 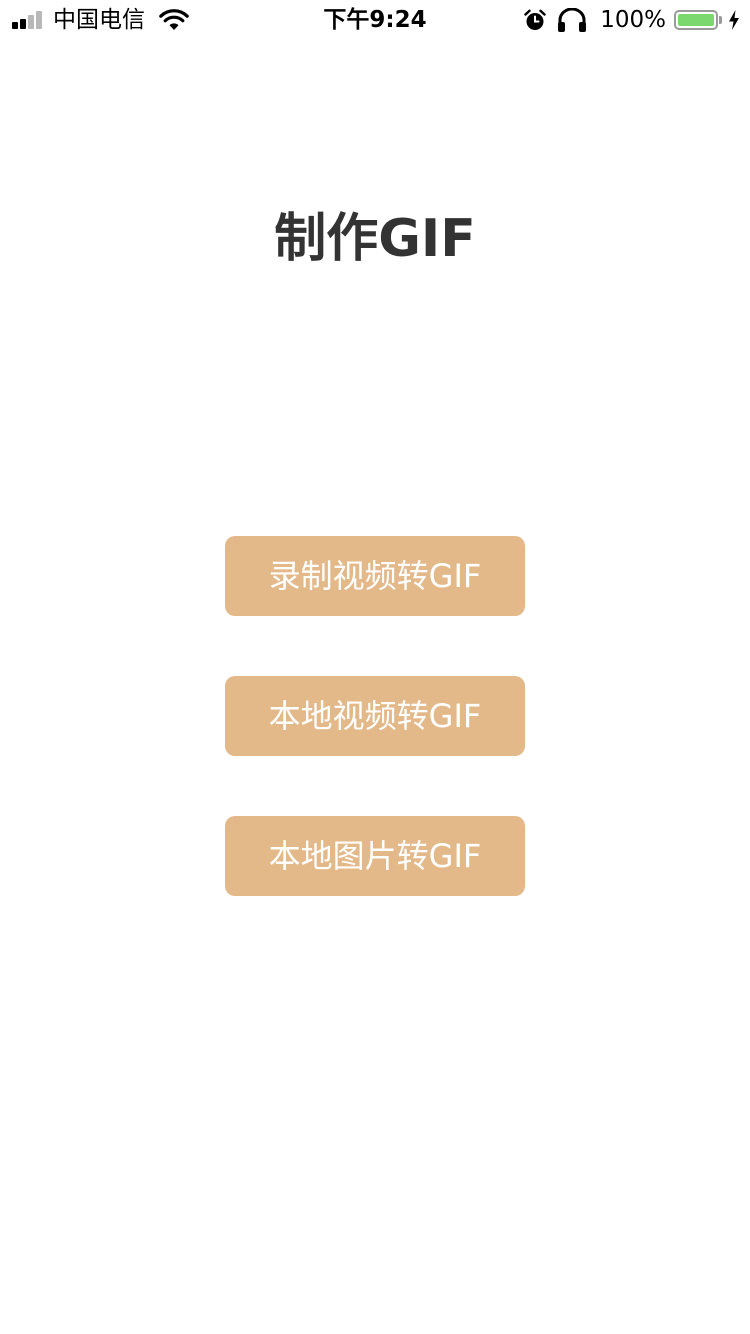 I want to click on page-title: 制作GIF, so click(x=375, y=239).